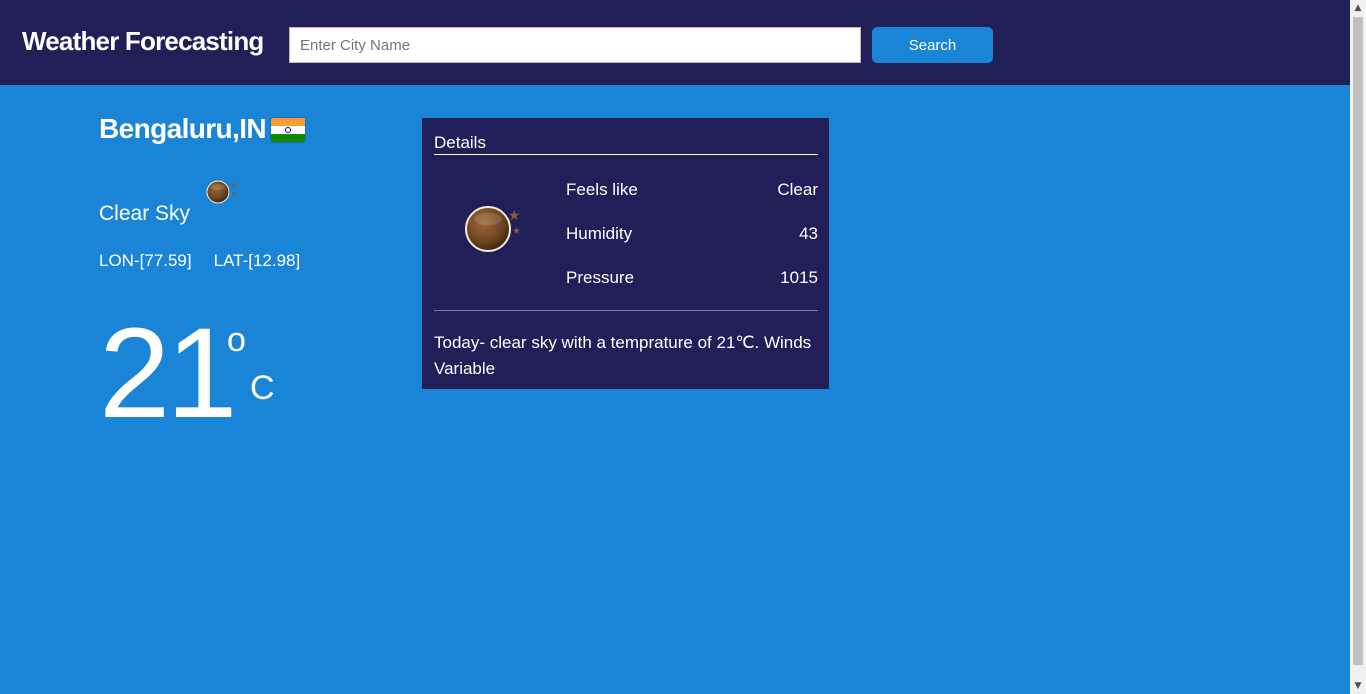 The width and height of the screenshot is (1366, 694). I want to click on detail-label: Humidity, so click(599, 233).